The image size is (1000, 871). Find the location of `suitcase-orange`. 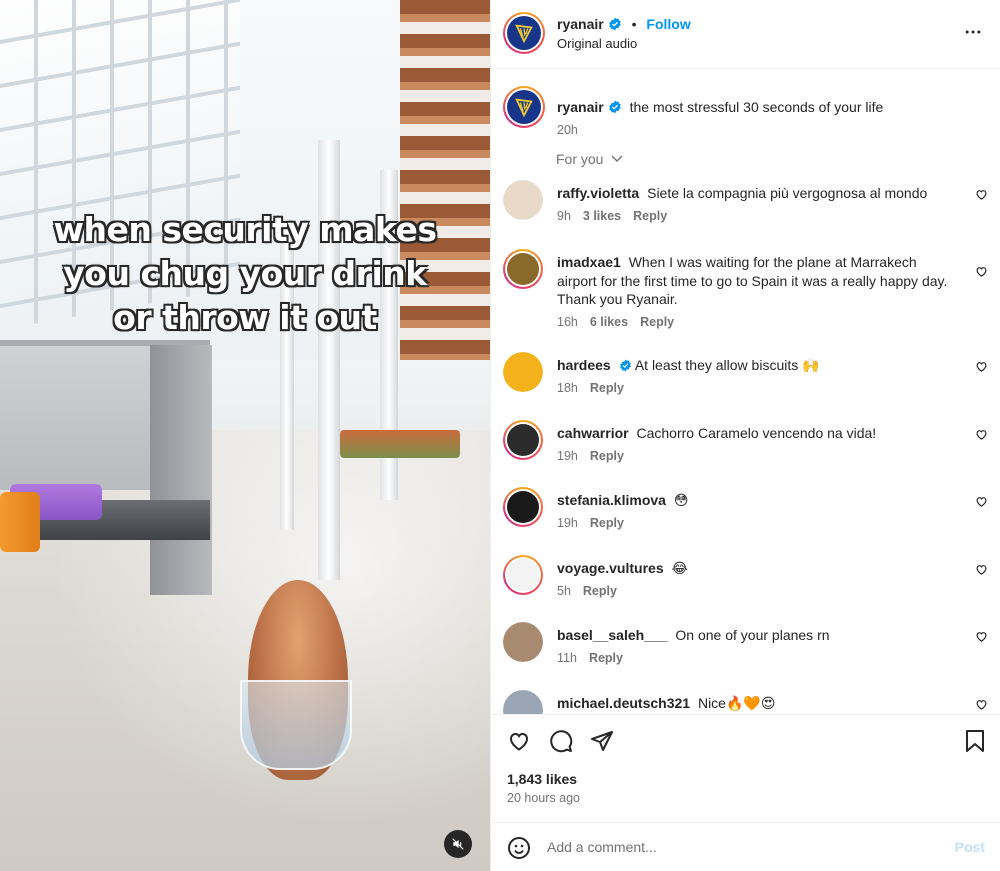

suitcase-orange is located at coordinates (20, 522).